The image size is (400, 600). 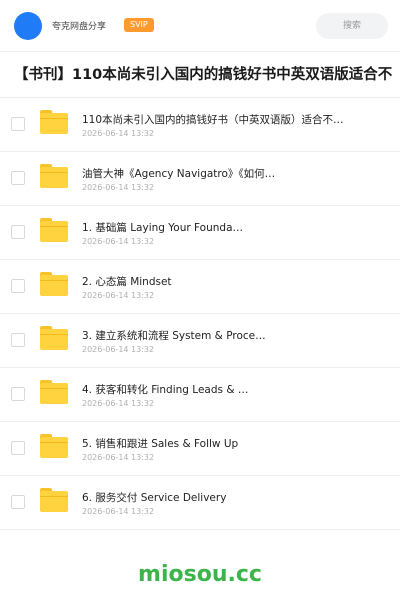 I want to click on file-row: 2. 心态篇 Mindset 2026-06-14 13:32, so click(x=200, y=287).